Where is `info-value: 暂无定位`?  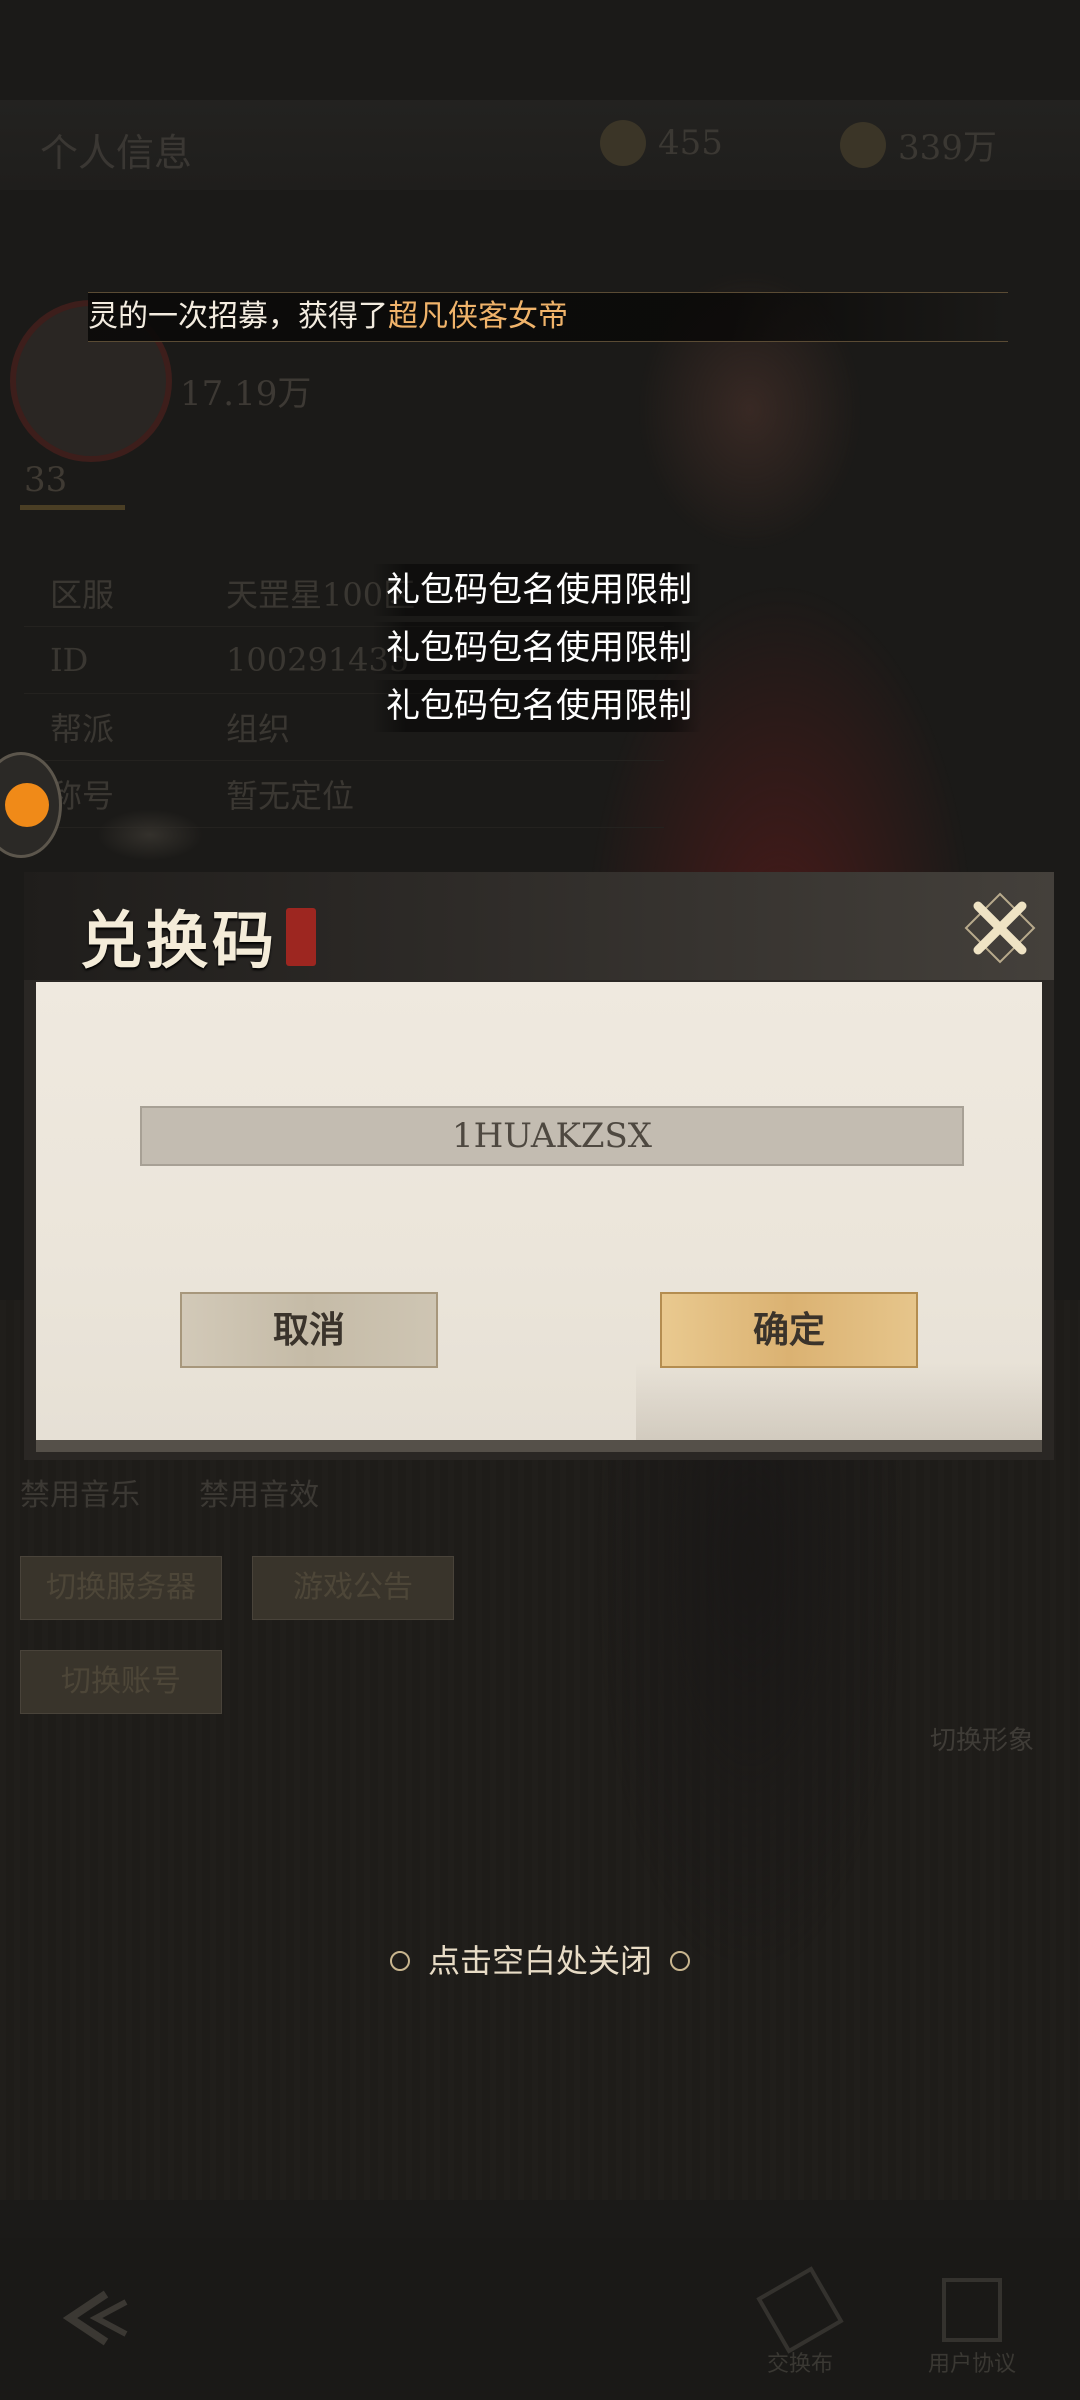 info-value: 暂无定位 is located at coordinates (290, 796).